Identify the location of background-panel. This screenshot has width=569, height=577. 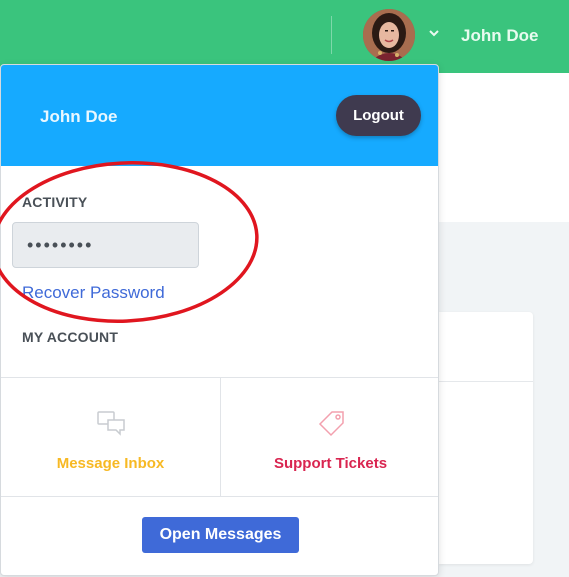
(504, 147).